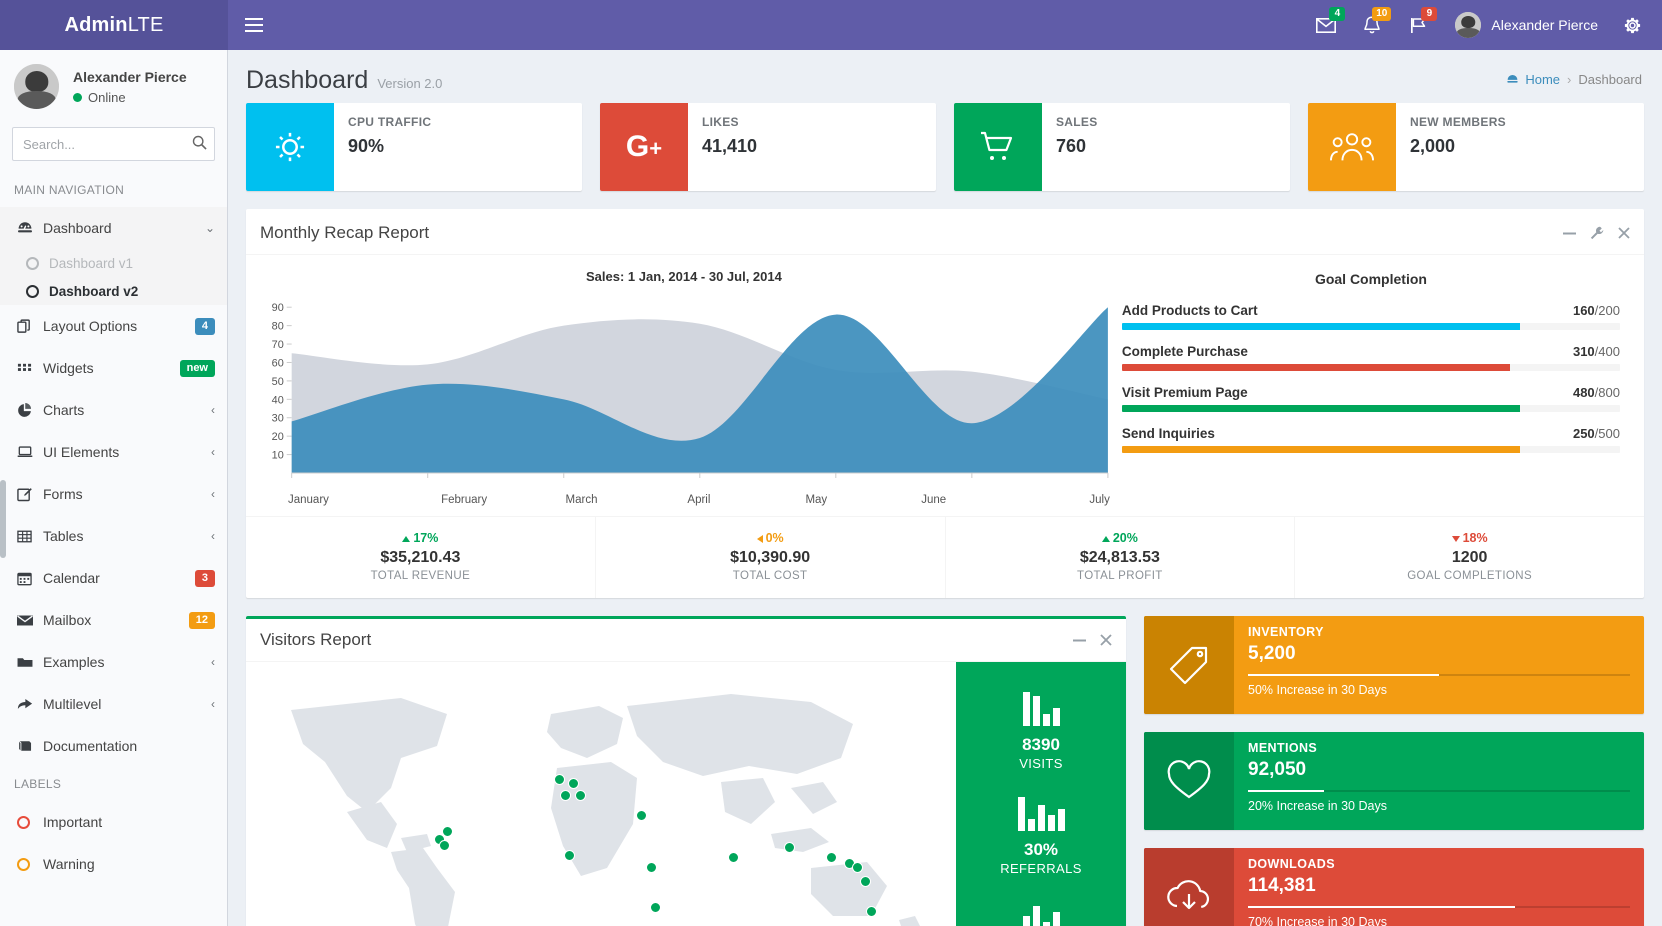 This screenshot has width=1662, height=926. Describe the element at coordinates (113, 494) in the screenshot. I see `sidebar-item-forms: Forms ‹` at that location.